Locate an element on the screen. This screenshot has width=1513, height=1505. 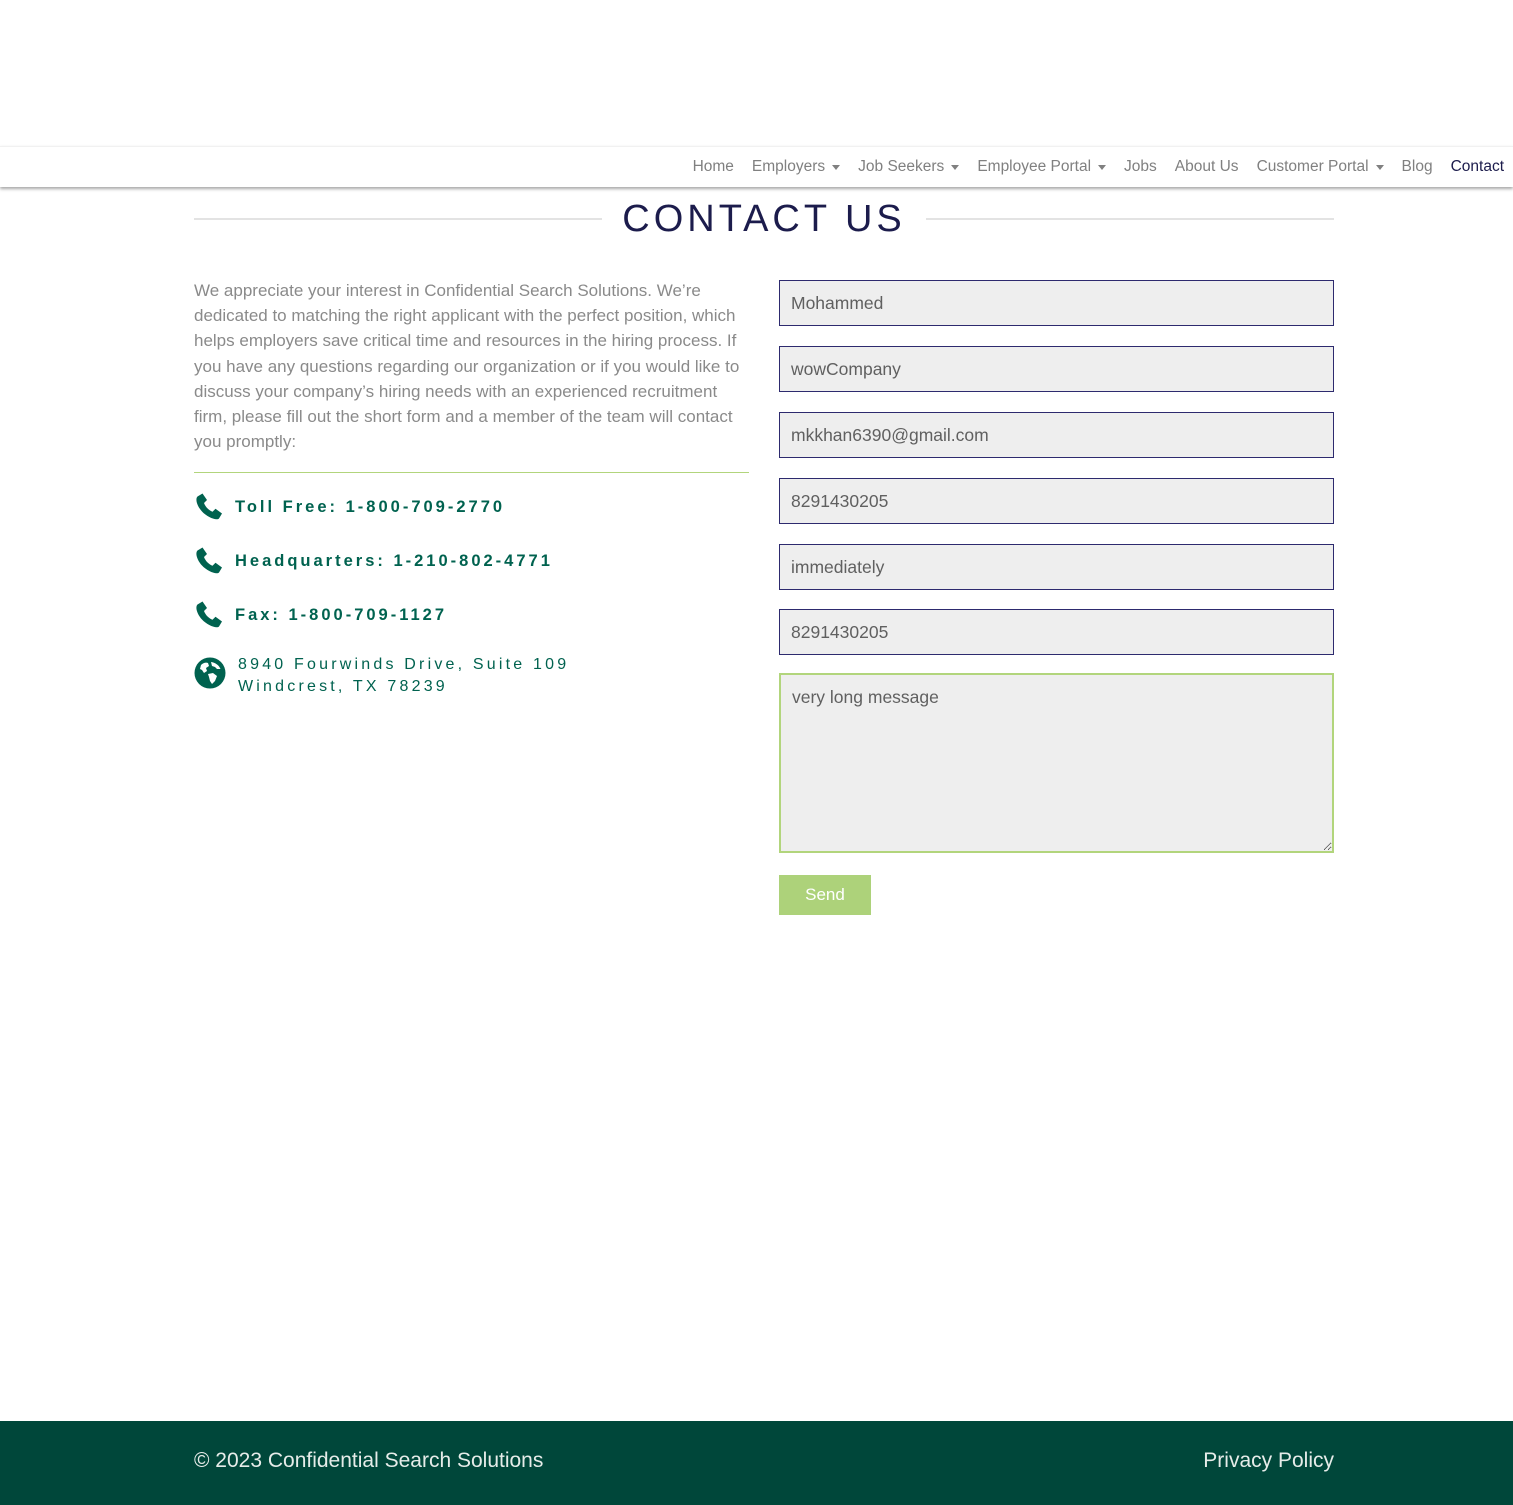
nav-item-employers: Employers is located at coordinates (796, 167).